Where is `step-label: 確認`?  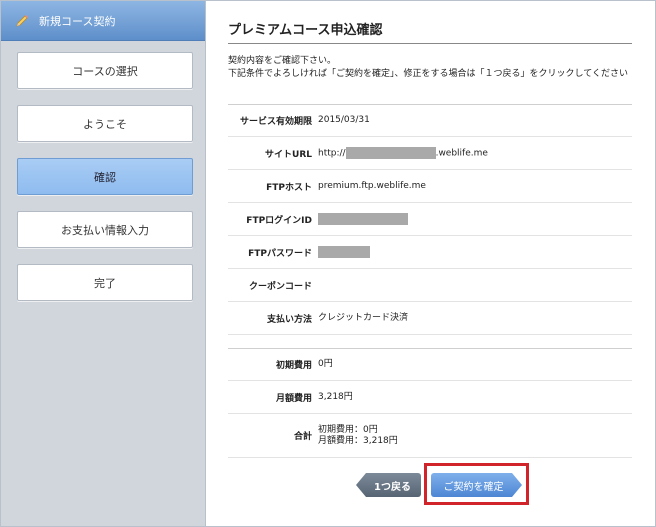
step-label: 確認 is located at coordinates (105, 177).